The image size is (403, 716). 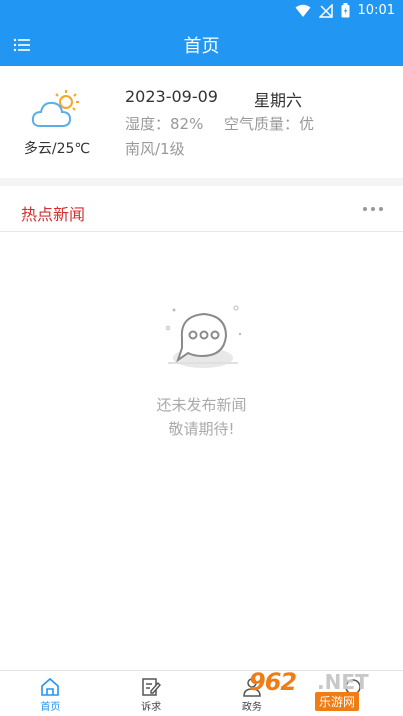 I want to click on news-section-title: 热点新闻, so click(x=53, y=214).